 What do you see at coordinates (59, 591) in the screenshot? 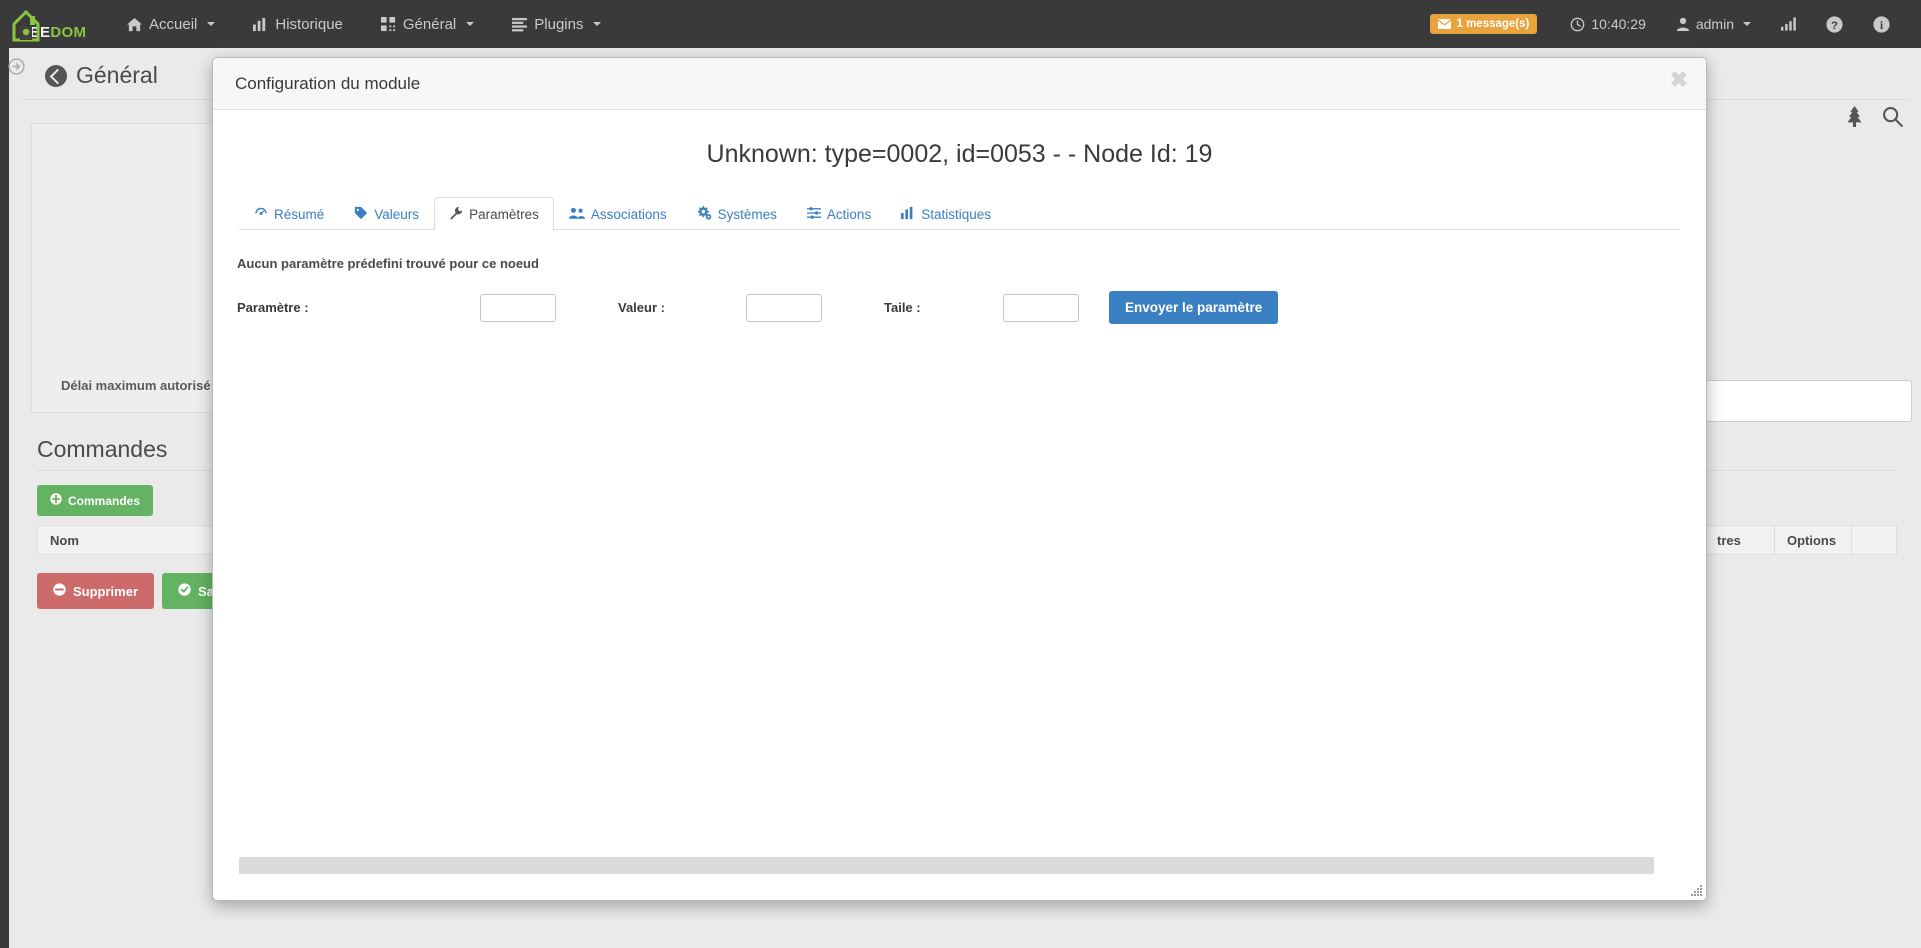
I see `minus-circle-icon` at bounding box center [59, 591].